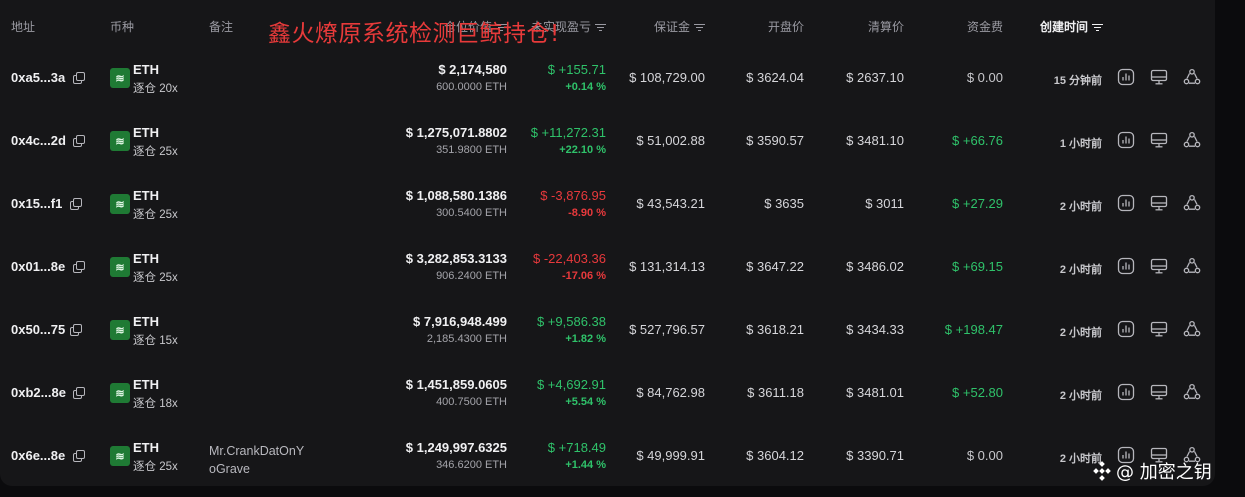 The height and width of the screenshot is (497, 1245). Describe the element at coordinates (155, 404) in the screenshot. I see `leverage-label: 逐仓 18x` at that location.